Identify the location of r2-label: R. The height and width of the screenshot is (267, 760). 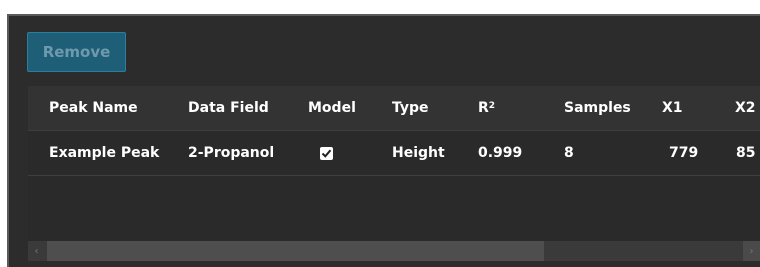
(483, 108).